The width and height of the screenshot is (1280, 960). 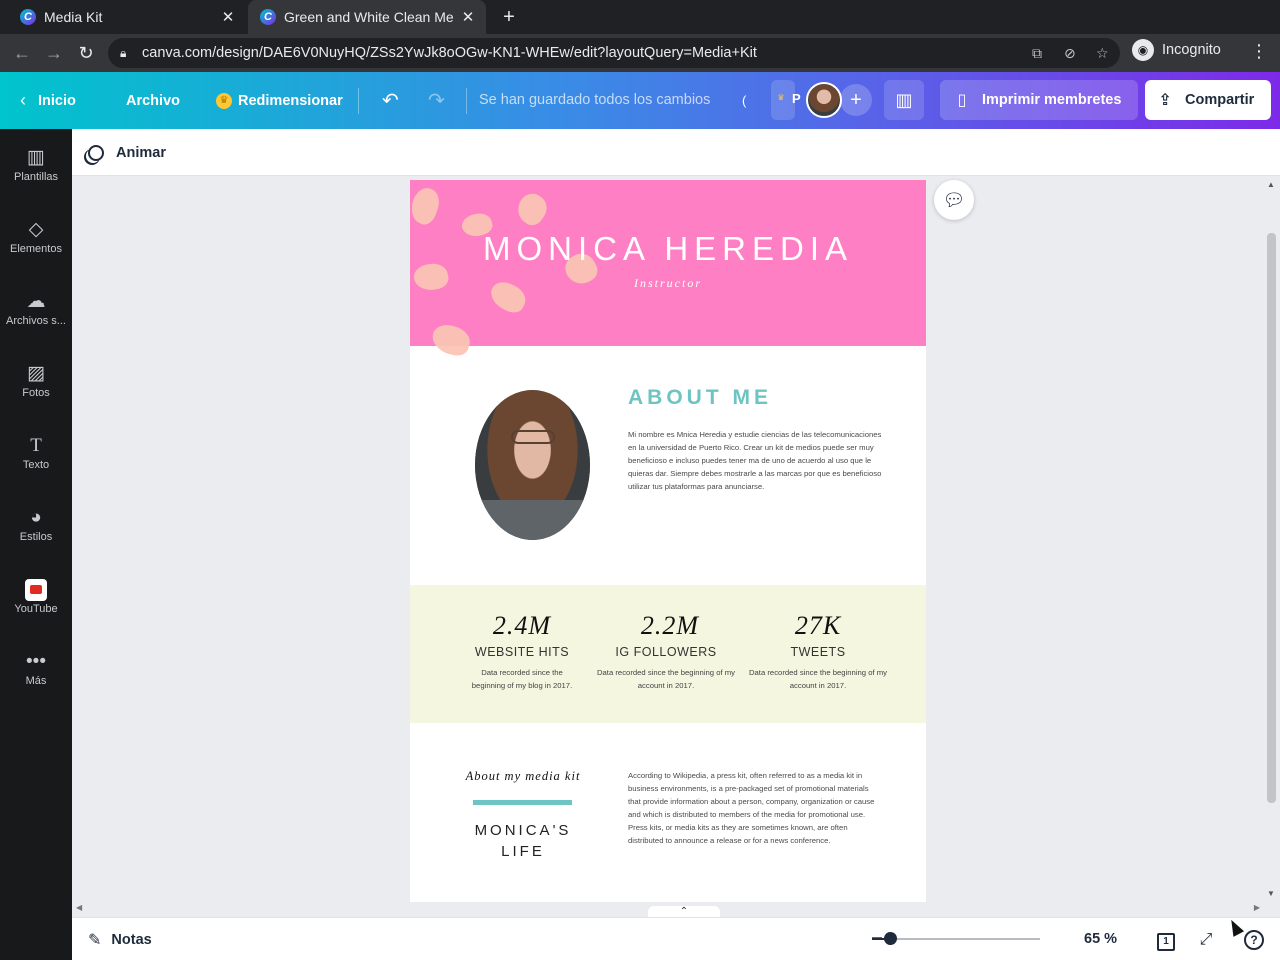 What do you see at coordinates (57, 100) in the screenshot?
I see `home-label: Inicio` at bounding box center [57, 100].